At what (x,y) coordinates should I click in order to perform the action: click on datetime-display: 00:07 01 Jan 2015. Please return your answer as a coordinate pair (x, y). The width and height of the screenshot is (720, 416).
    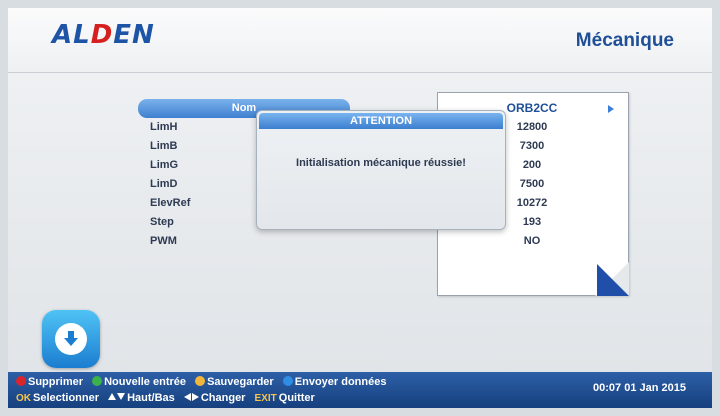
    Looking at the image, I should click on (639, 388).